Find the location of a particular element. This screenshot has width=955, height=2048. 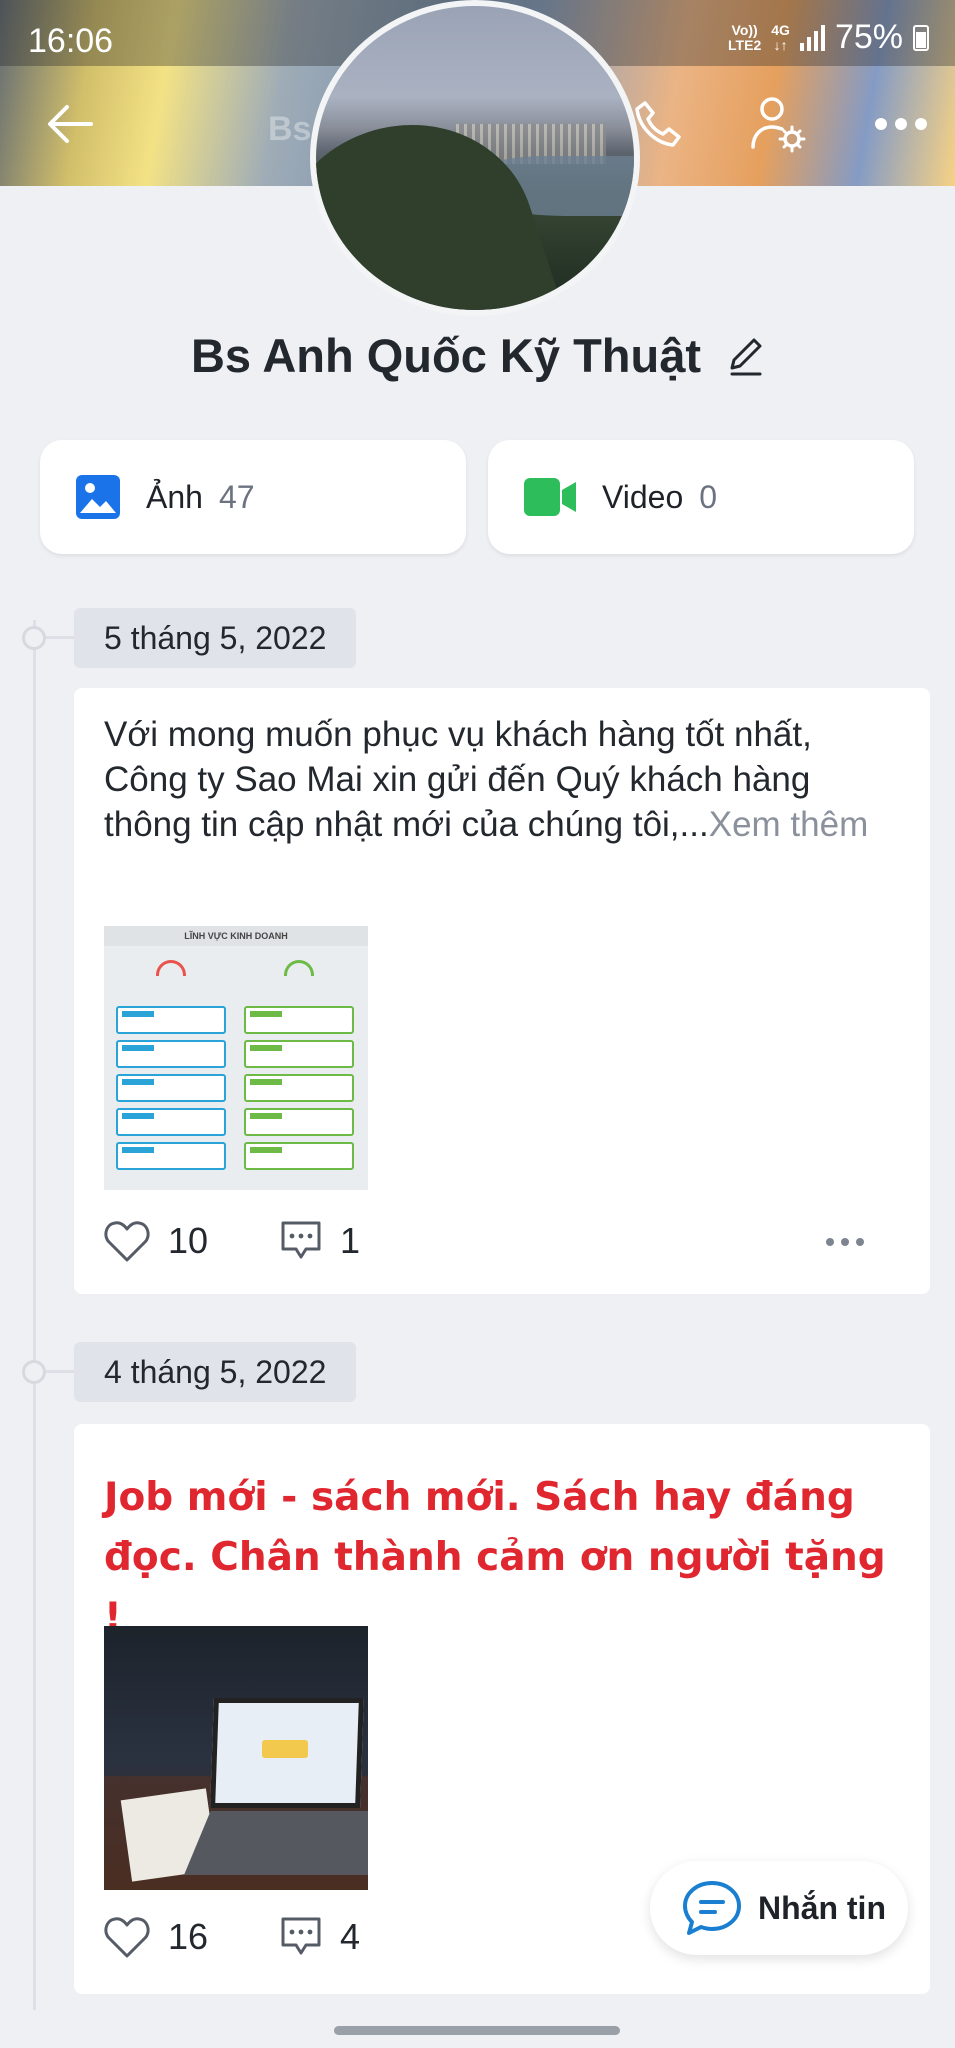

volte-indicator: Vo)) LTE2 is located at coordinates (745, 37).